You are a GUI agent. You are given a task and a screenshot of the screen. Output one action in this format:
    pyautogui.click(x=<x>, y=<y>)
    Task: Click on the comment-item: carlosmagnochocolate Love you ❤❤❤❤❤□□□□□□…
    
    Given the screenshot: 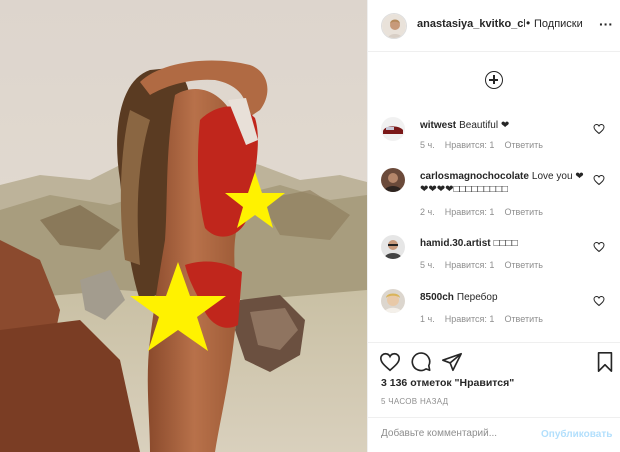 What is the action you would take?
    pyautogui.click(x=494, y=193)
    